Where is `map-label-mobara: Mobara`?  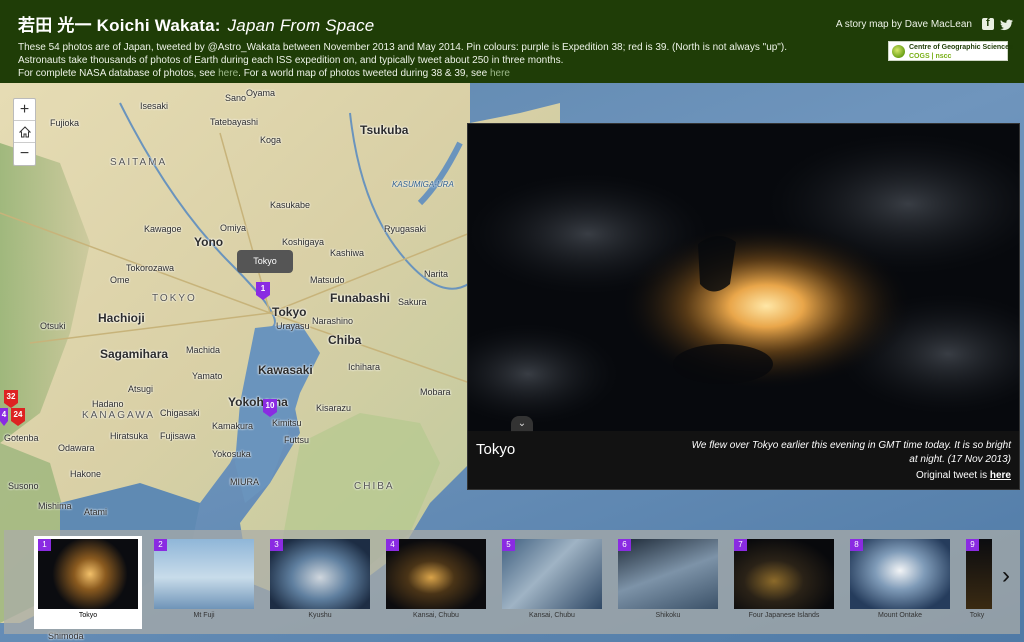 map-label-mobara: Mobara is located at coordinates (435, 392).